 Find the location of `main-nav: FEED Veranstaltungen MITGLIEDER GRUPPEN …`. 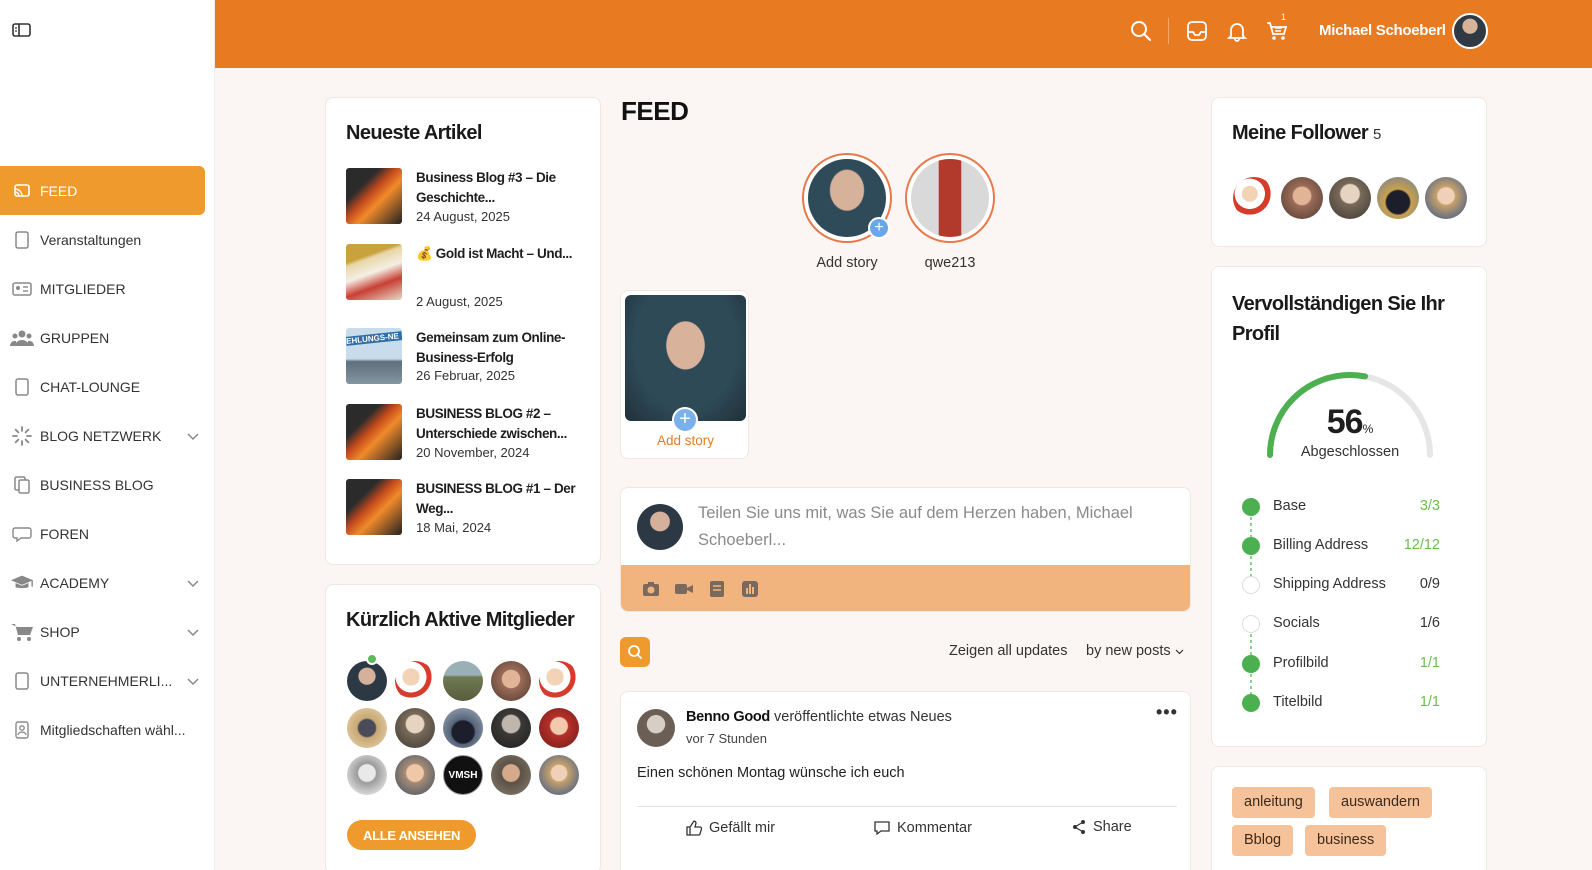

main-nav: FEED Veranstaltungen MITGLIEDER GRUPPEN … is located at coordinates (107, 460).